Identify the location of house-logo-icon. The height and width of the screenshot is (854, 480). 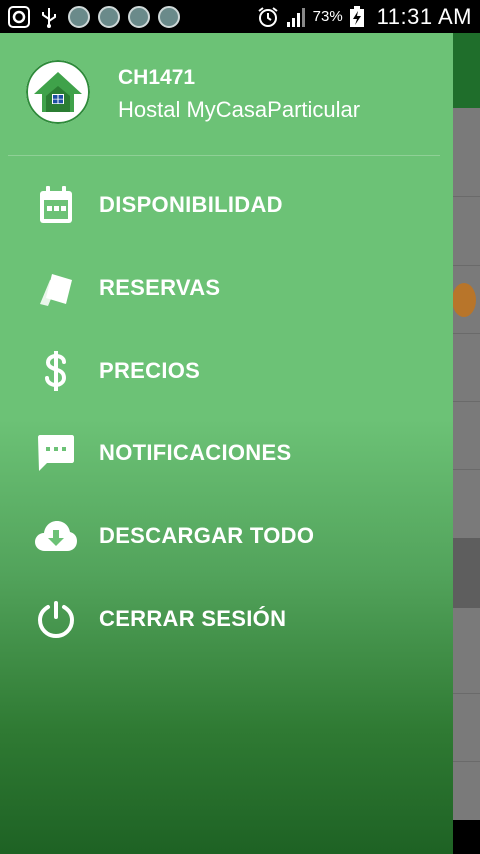
(58, 92).